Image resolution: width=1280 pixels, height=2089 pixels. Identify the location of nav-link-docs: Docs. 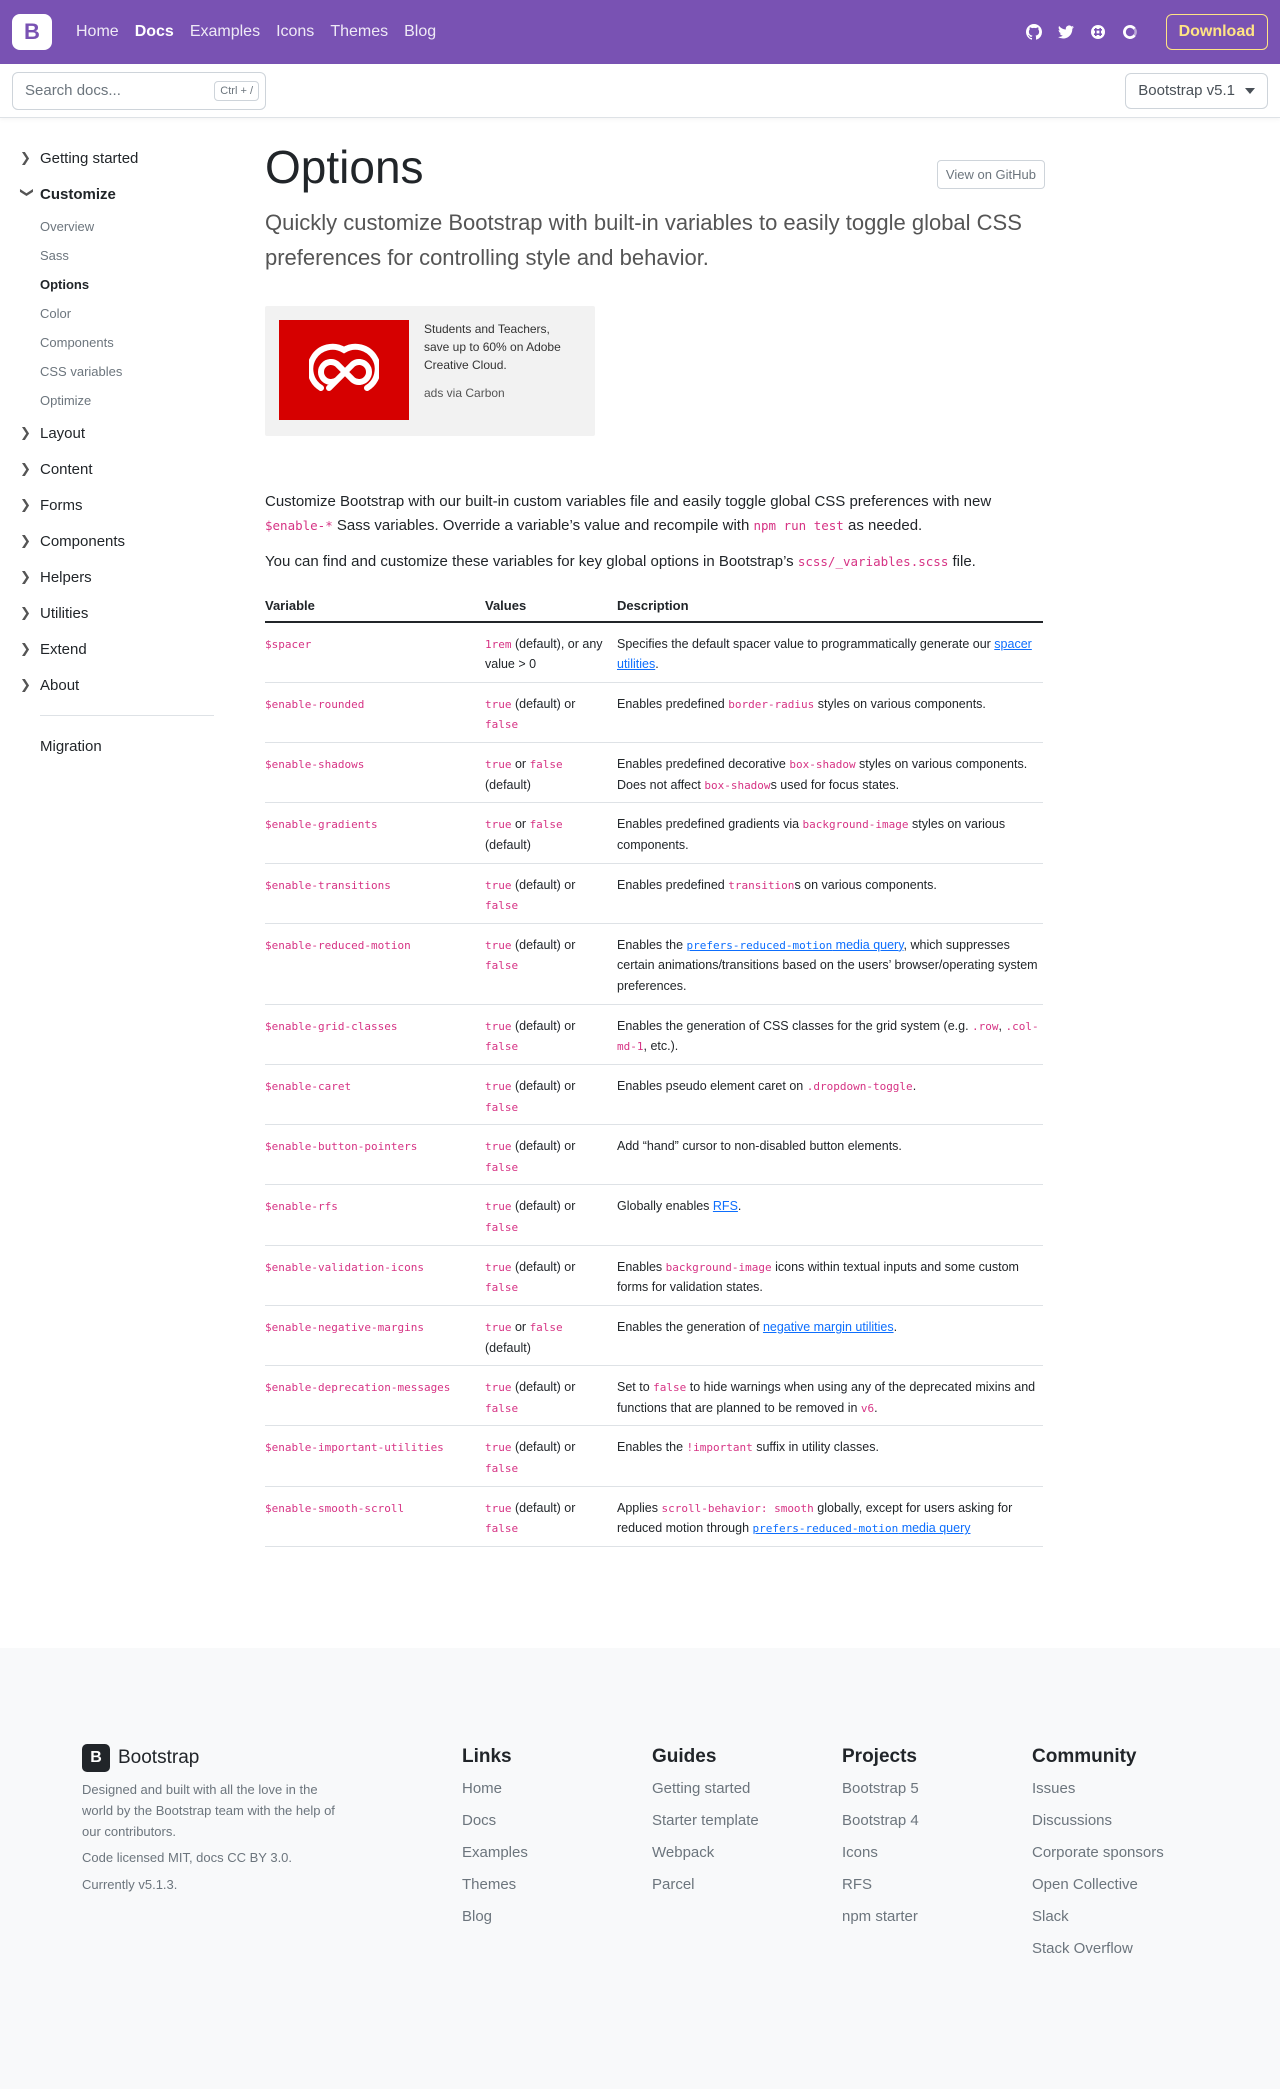
(154, 32).